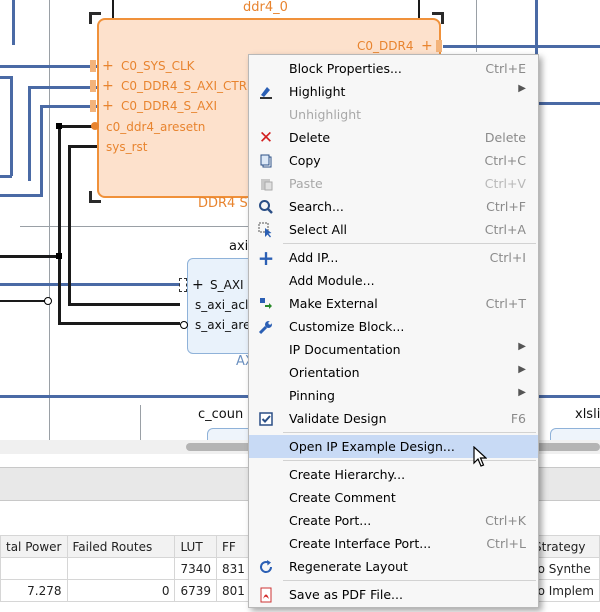 This screenshot has height=612, width=600. Describe the element at coordinates (393, 543) in the screenshot. I see `menu-item-create-interface-port: Create Interface Port... Ctrl+L` at that location.